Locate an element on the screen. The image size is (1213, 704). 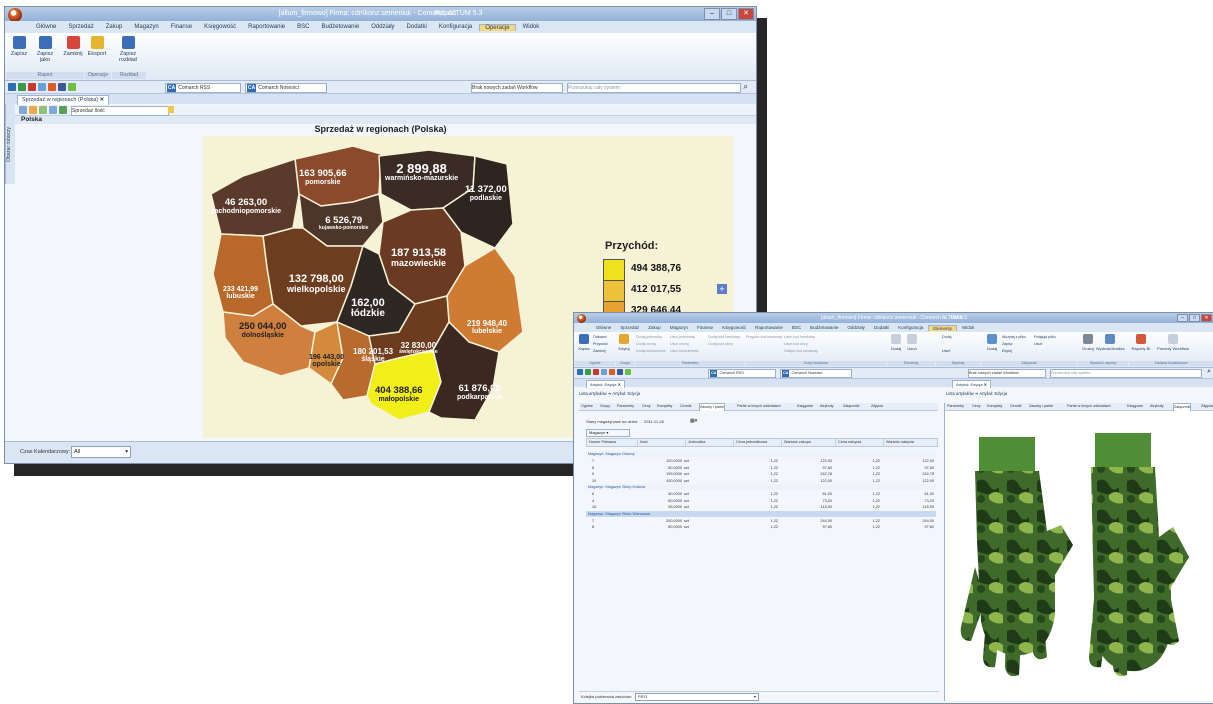
tab-13: Widok is located at coordinates (531, 27).